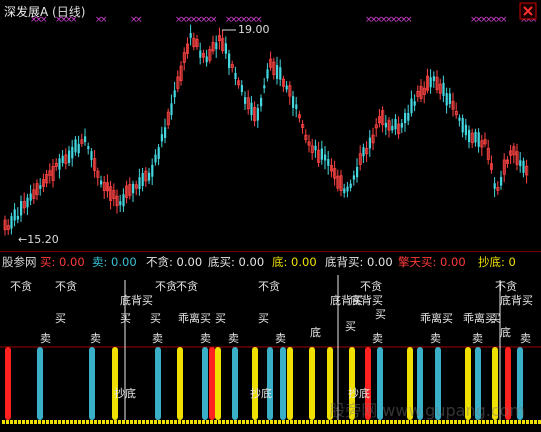 This screenshot has height=432, width=541. Describe the element at coordinates (38, 239) in the screenshot. I see `low-price-label: ←15.20` at that location.